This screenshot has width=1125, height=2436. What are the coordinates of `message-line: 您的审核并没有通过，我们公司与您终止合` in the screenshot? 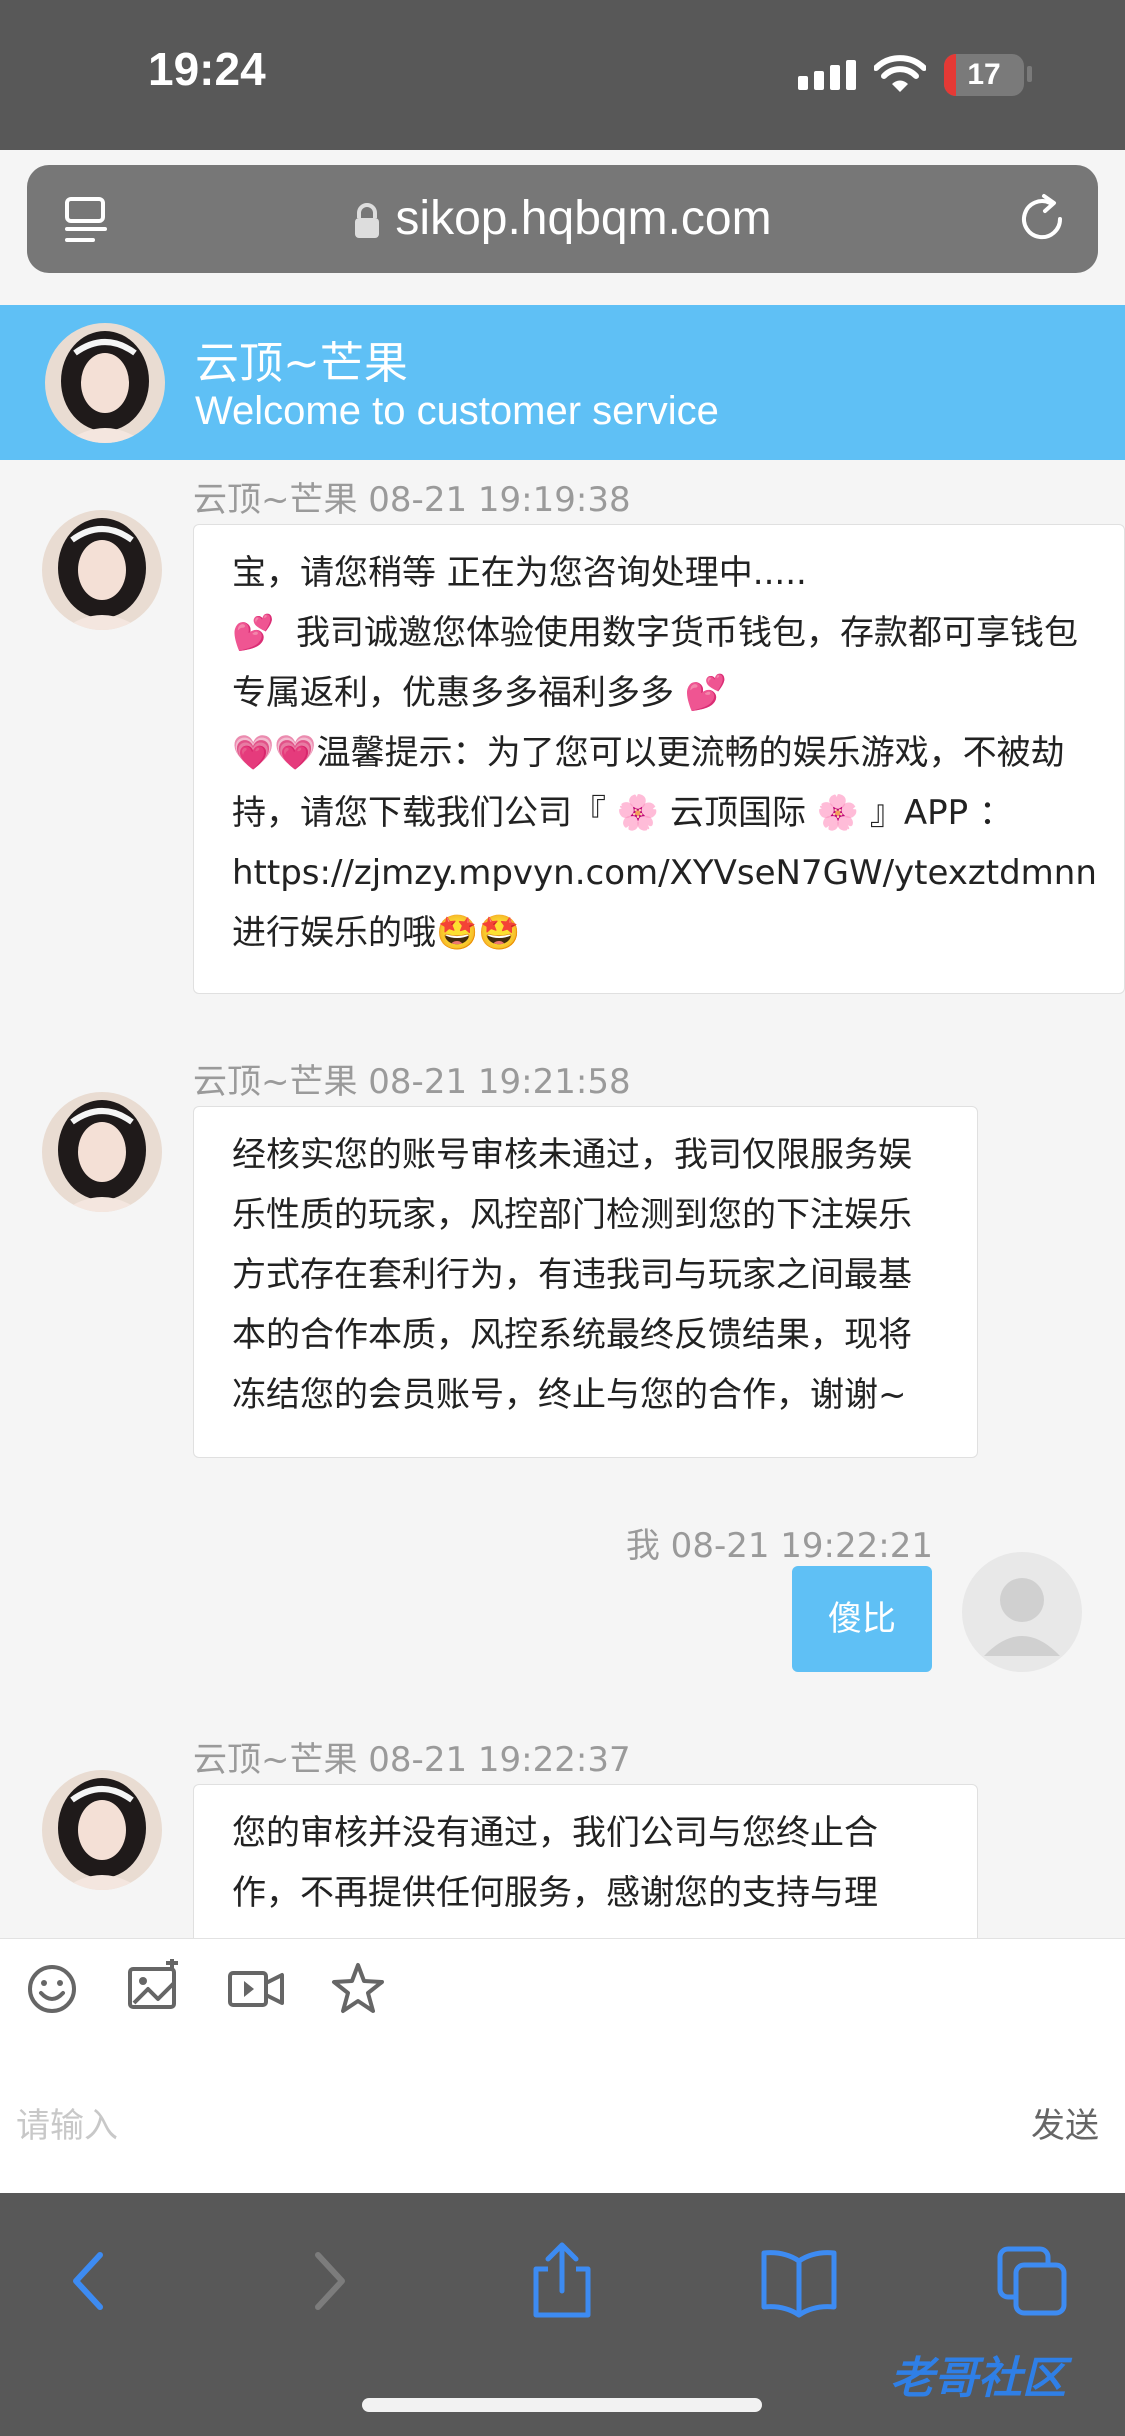 It's located at (555, 1833).